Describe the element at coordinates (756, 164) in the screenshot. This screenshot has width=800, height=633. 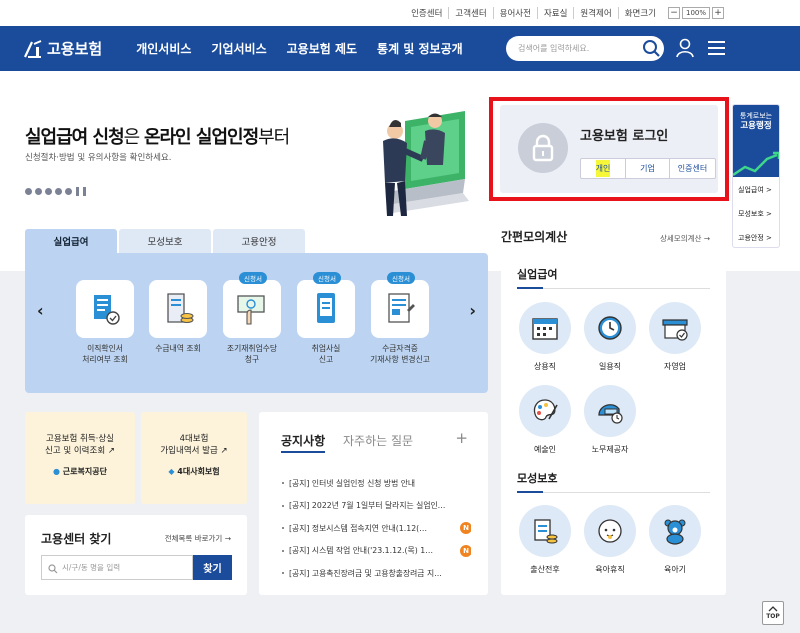
I see `chart-up-icon` at that location.